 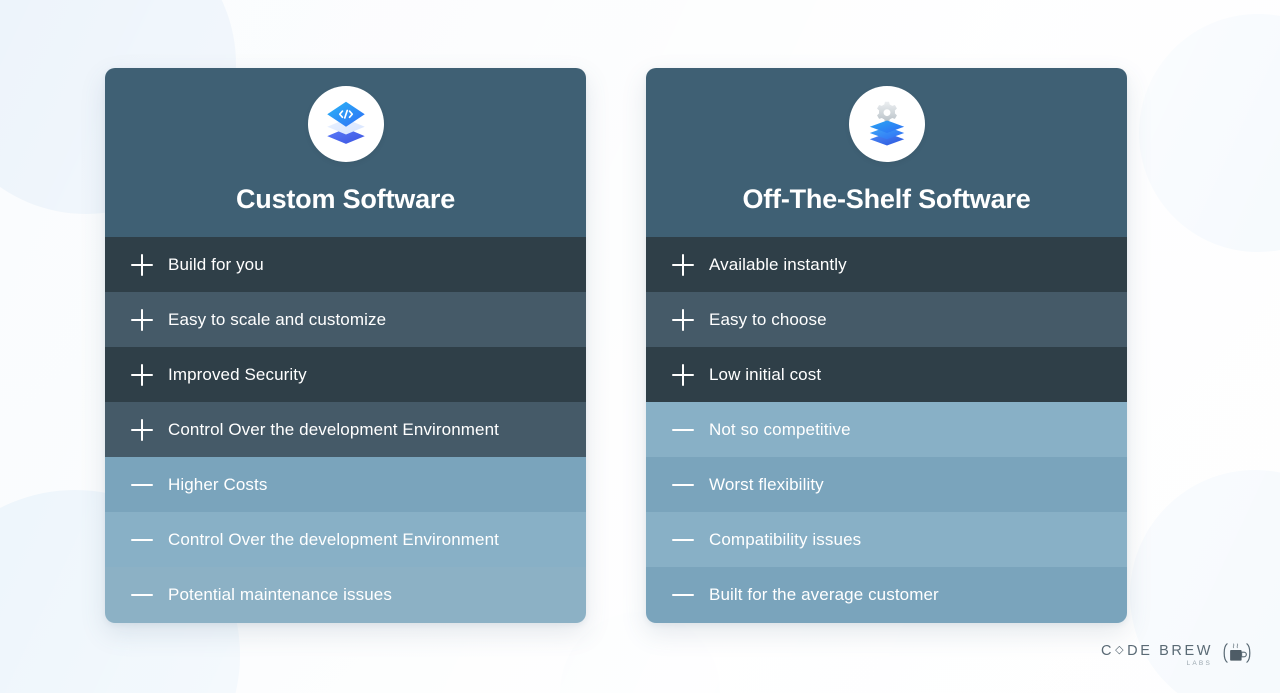 I want to click on brand-wordmark: C ◇ DE BREW LABS, so click(x=1156, y=655).